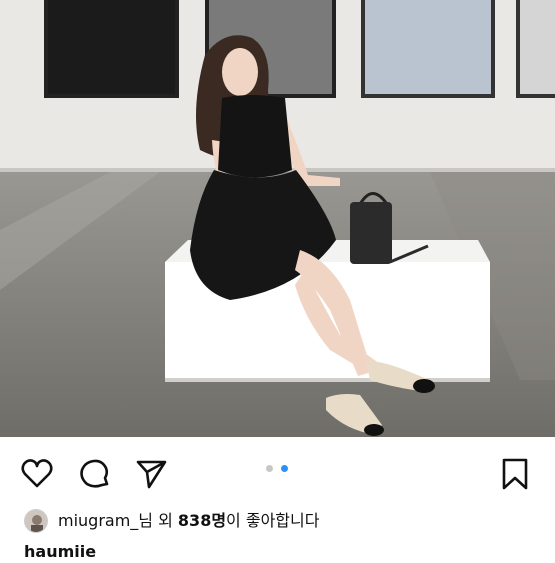  I want to click on caption-username: haumiie, so click(60, 552).